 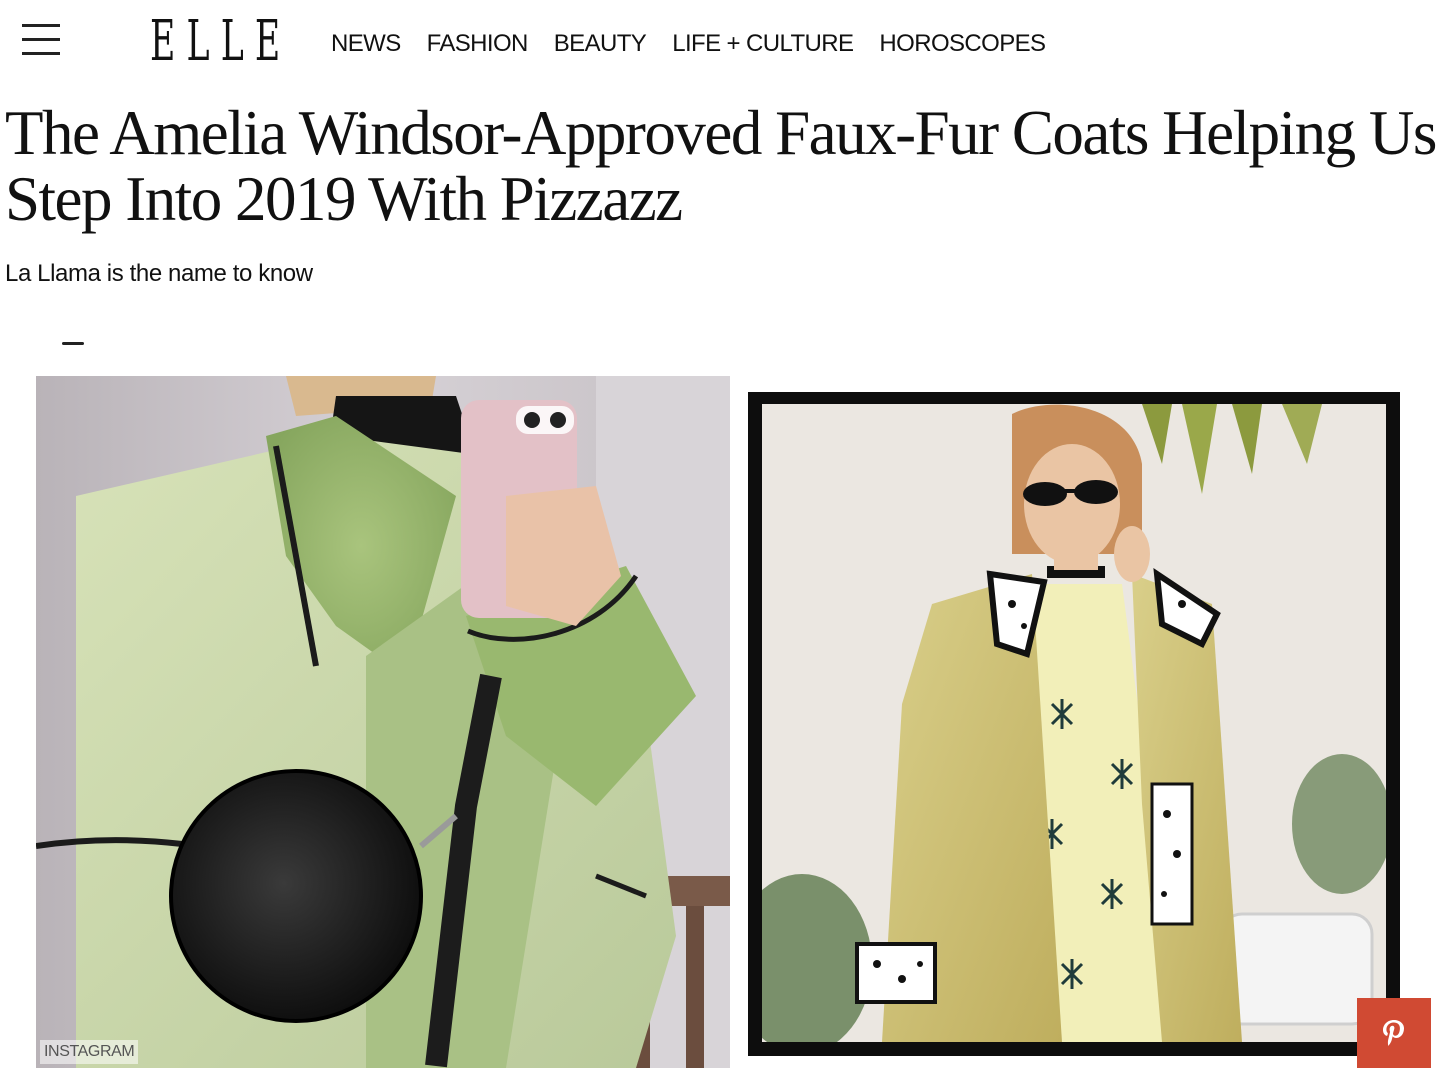 What do you see at coordinates (763, 44) in the screenshot?
I see `nav-item-life-culture: LIFE + CULTURE` at bounding box center [763, 44].